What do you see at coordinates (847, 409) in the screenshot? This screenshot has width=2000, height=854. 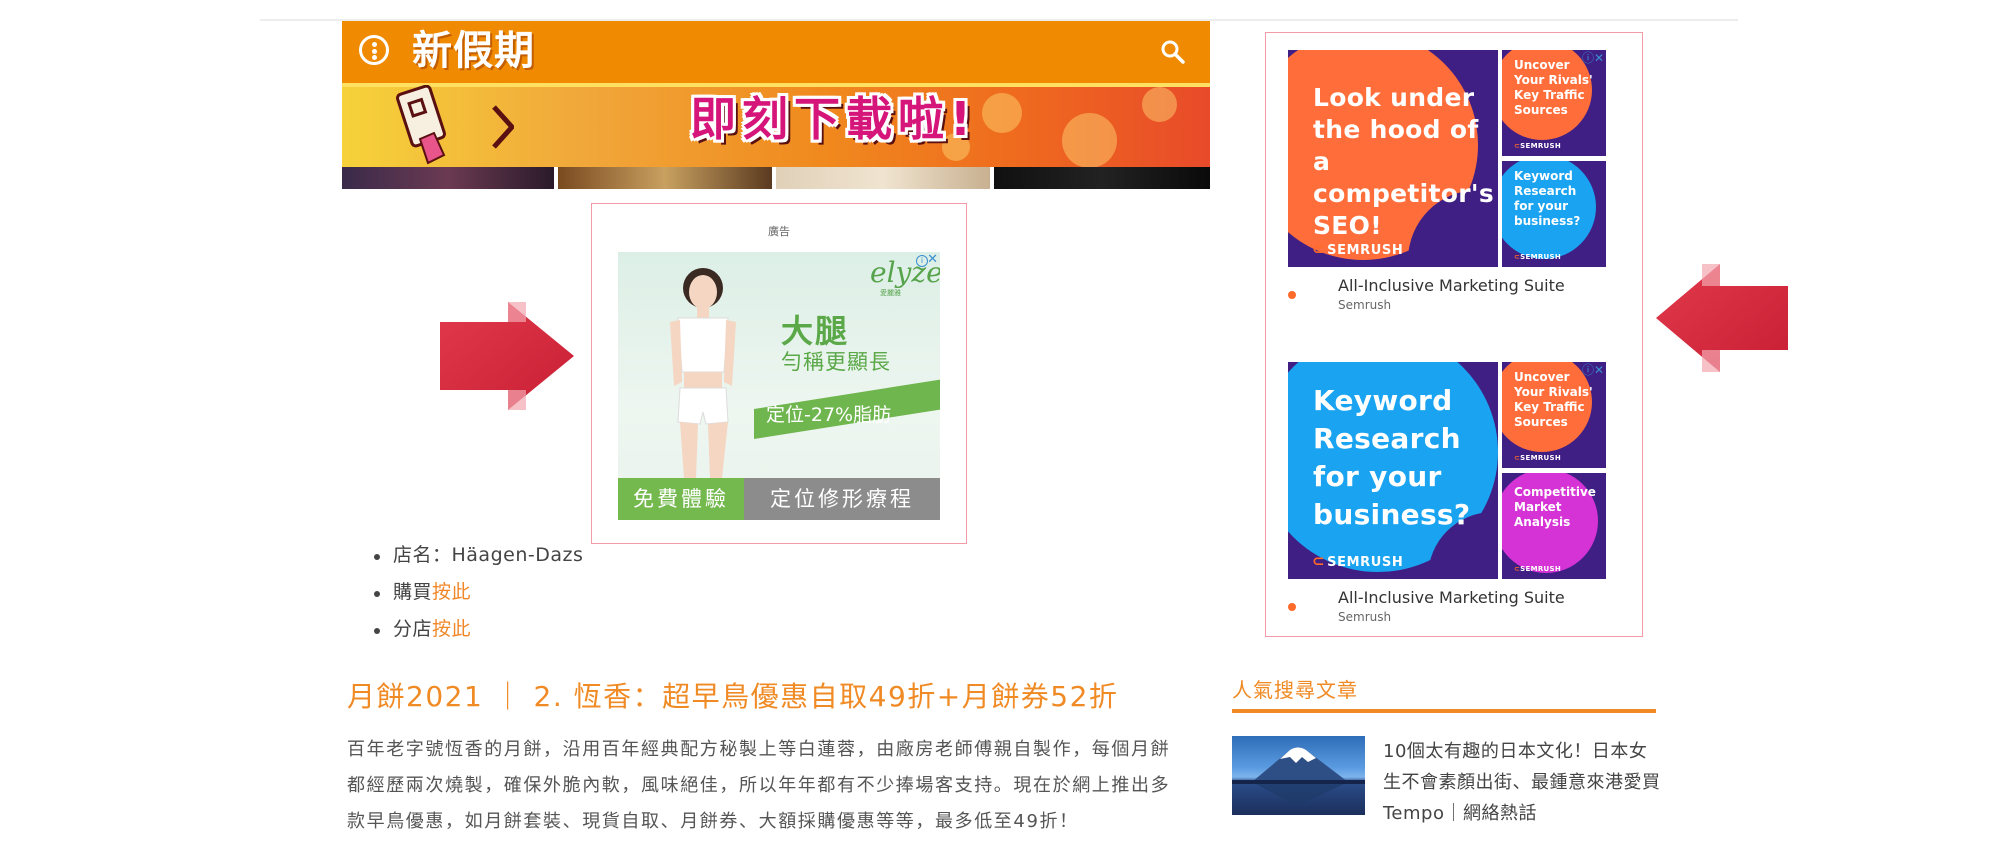 I see `elyze-tag: 定位-27%脂肪` at bounding box center [847, 409].